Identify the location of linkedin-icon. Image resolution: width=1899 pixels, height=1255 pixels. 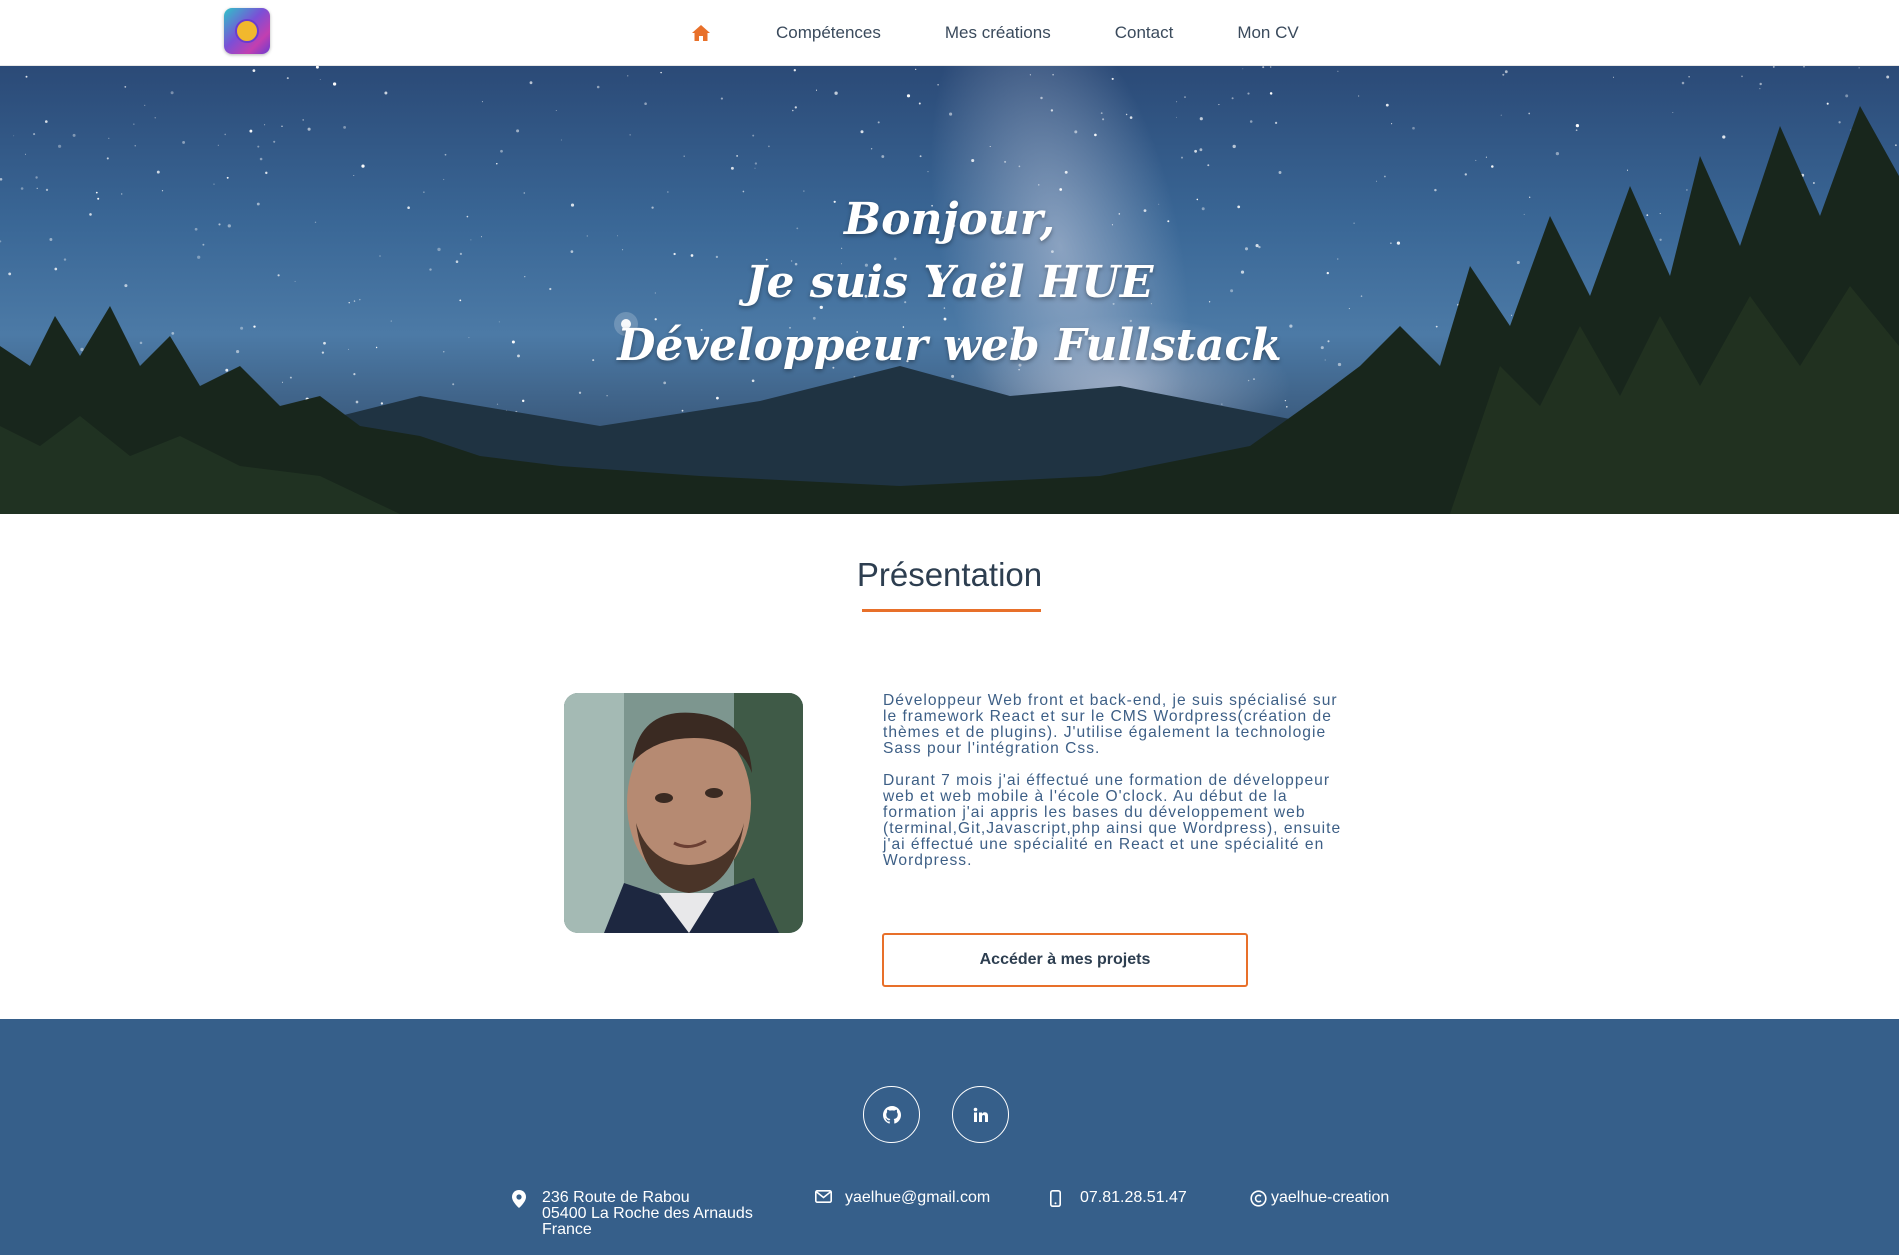
(980, 1114).